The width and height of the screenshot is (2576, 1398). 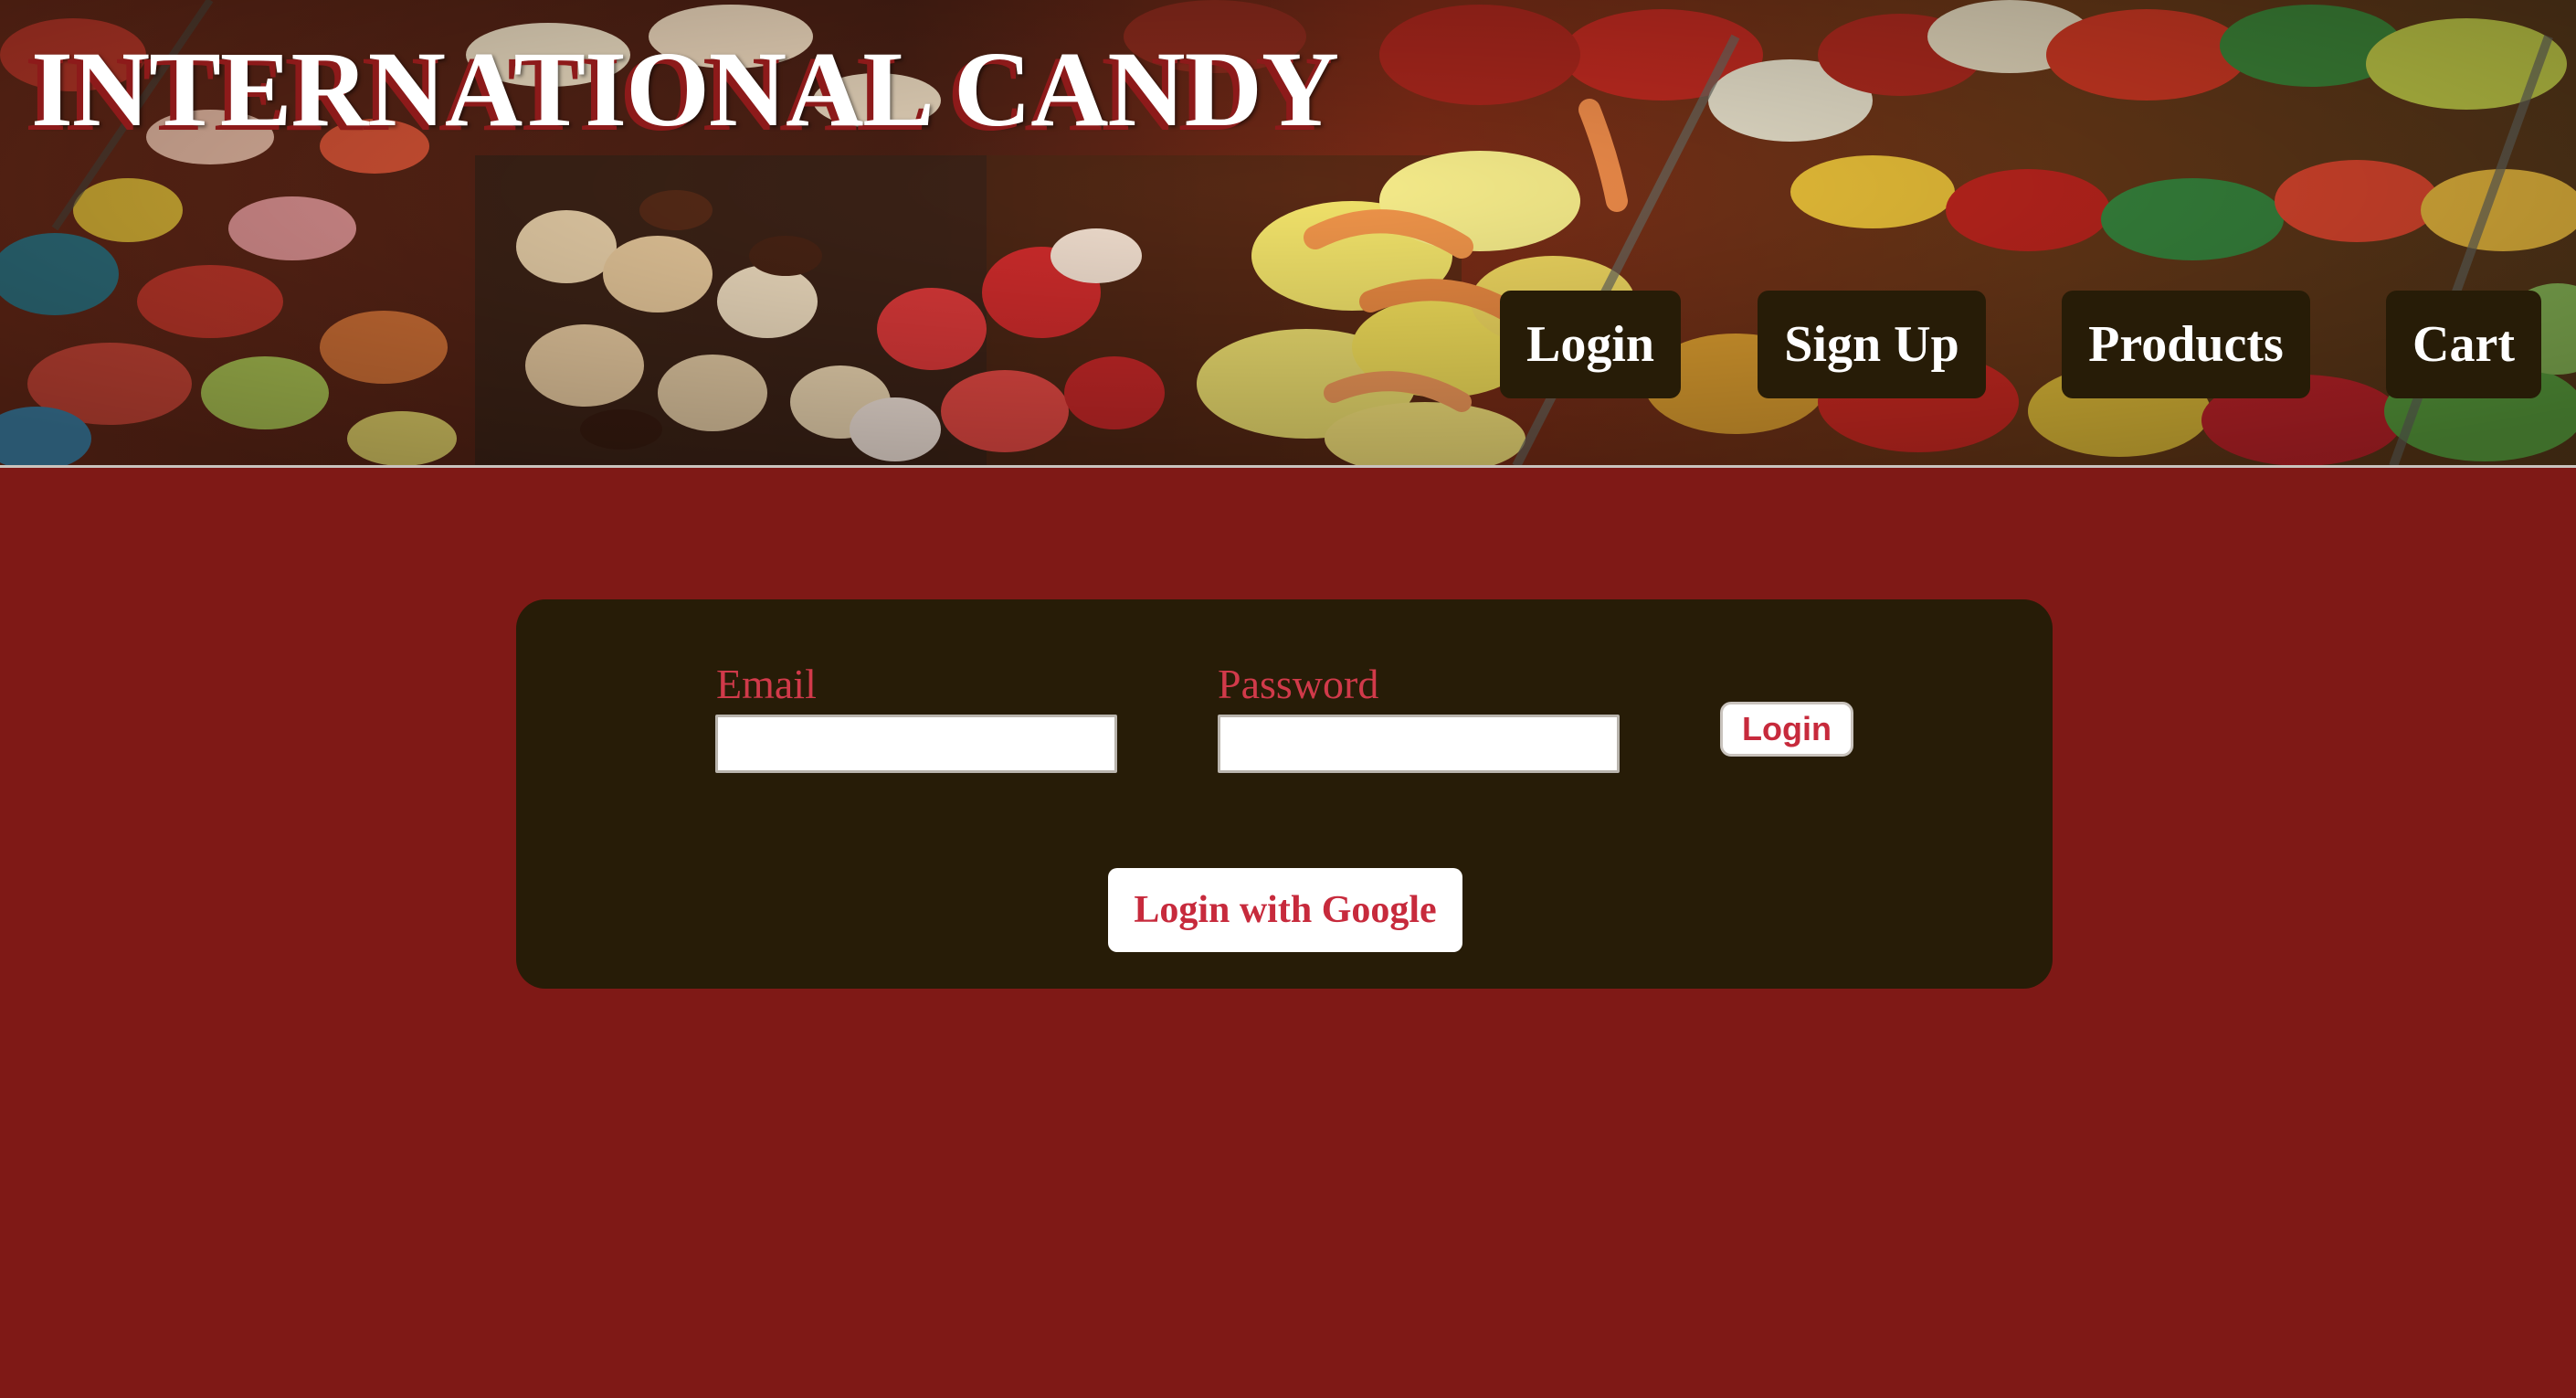 What do you see at coordinates (1591, 344) in the screenshot?
I see `nav-login-button: Login` at bounding box center [1591, 344].